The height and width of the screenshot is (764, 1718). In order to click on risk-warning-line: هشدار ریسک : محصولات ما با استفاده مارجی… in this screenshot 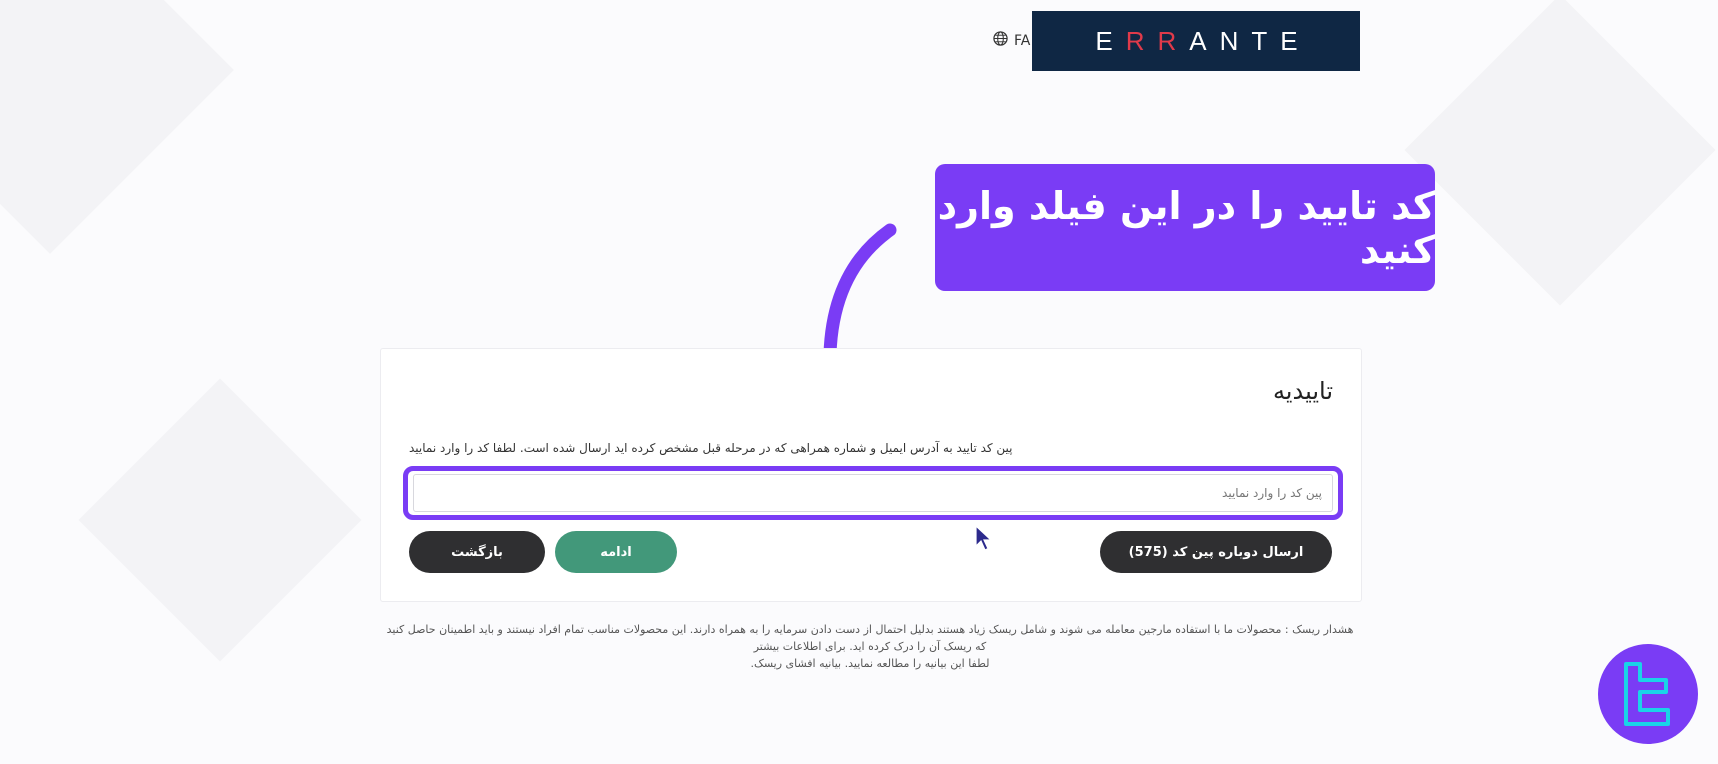, I will do `click(870, 638)`.